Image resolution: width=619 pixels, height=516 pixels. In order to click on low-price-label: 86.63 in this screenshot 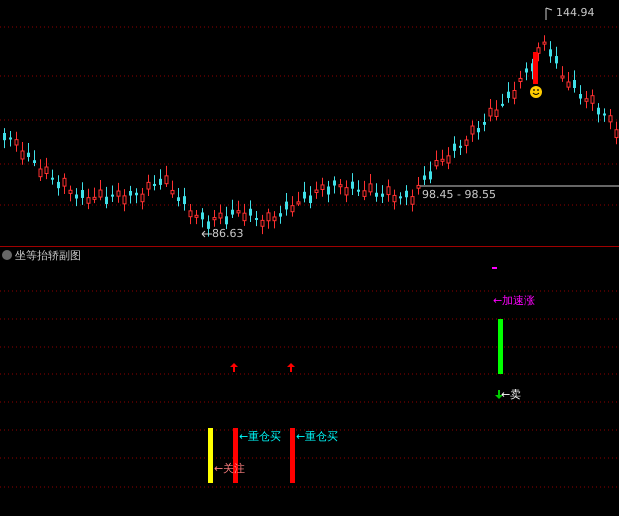, I will do `click(228, 234)`.